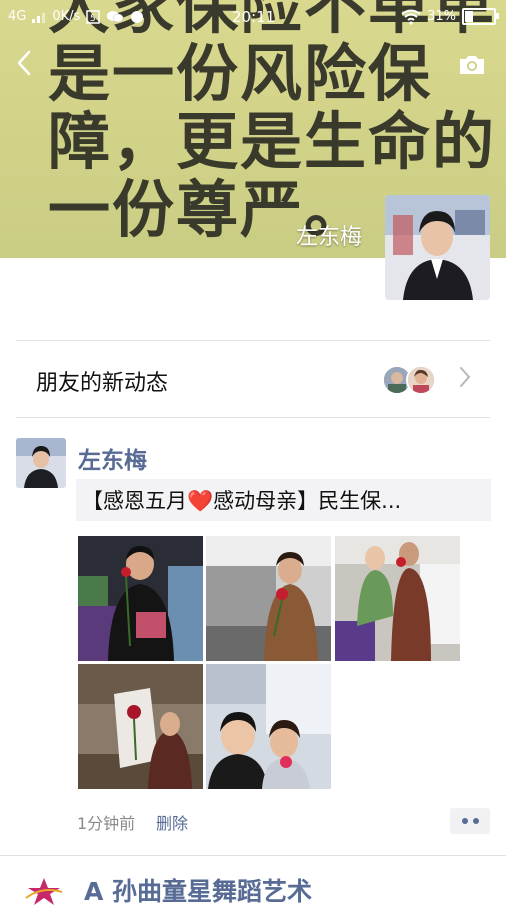  I want to click on friends-updates-row: 朋友的新动态, so click(253, 379).